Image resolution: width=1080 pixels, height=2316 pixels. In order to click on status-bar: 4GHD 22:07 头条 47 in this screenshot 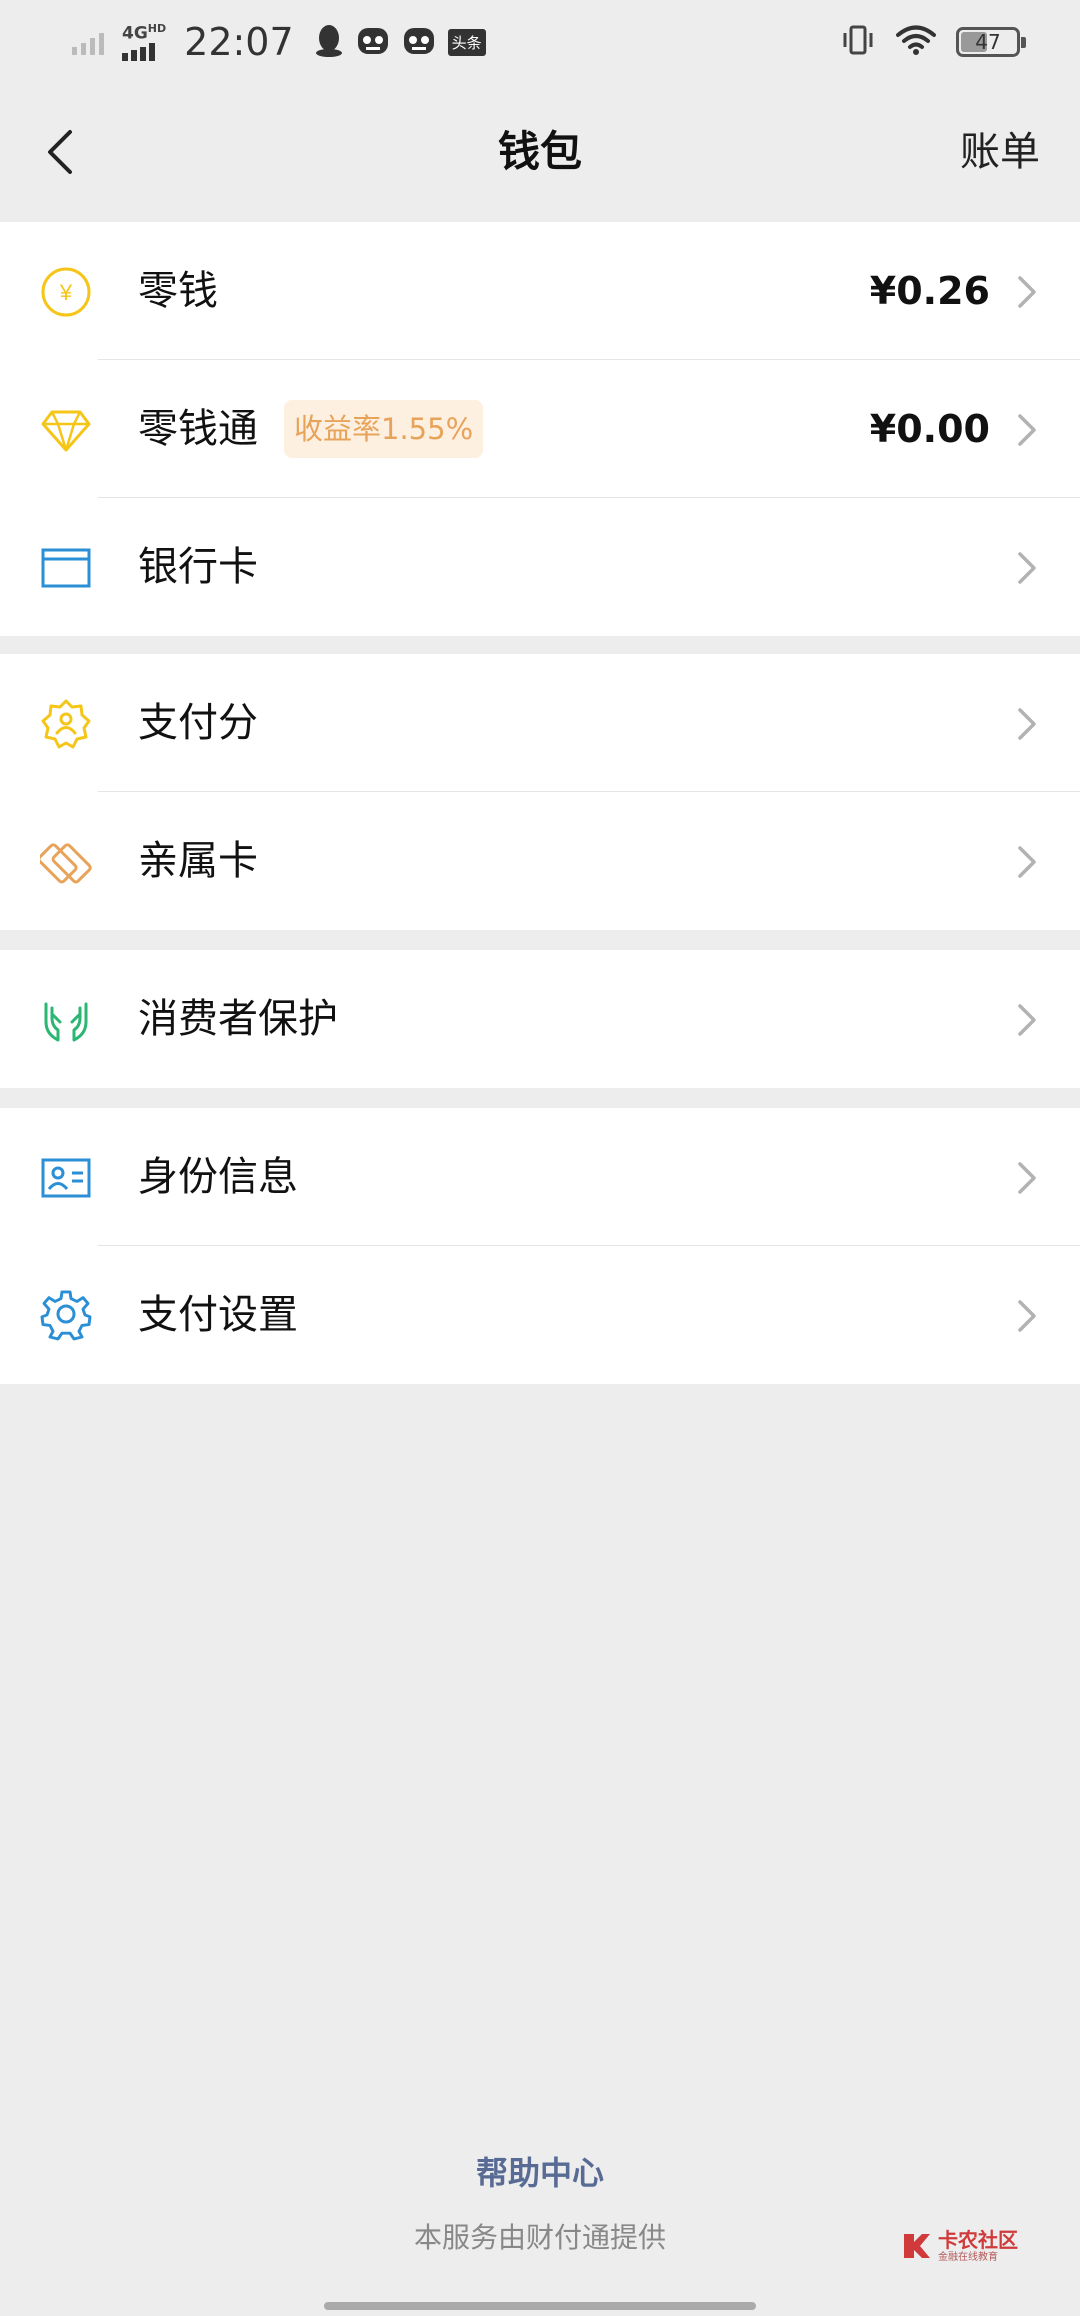, I will do `click(540, 42)`.